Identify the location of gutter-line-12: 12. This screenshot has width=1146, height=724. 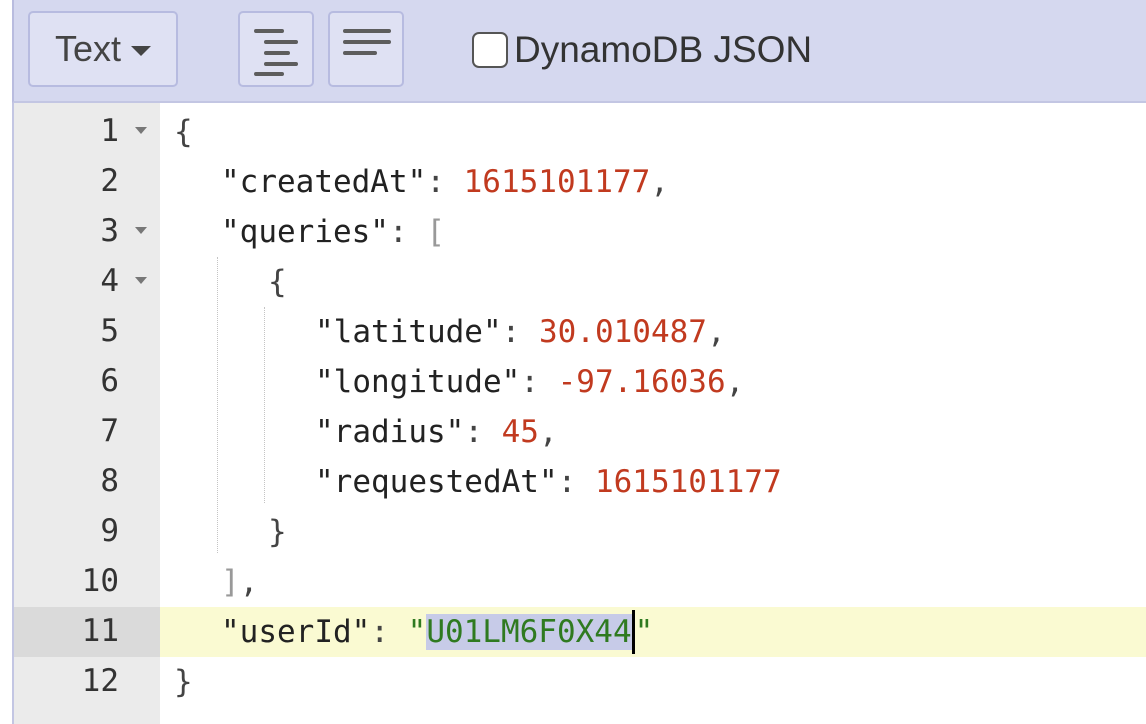
(87, 682).